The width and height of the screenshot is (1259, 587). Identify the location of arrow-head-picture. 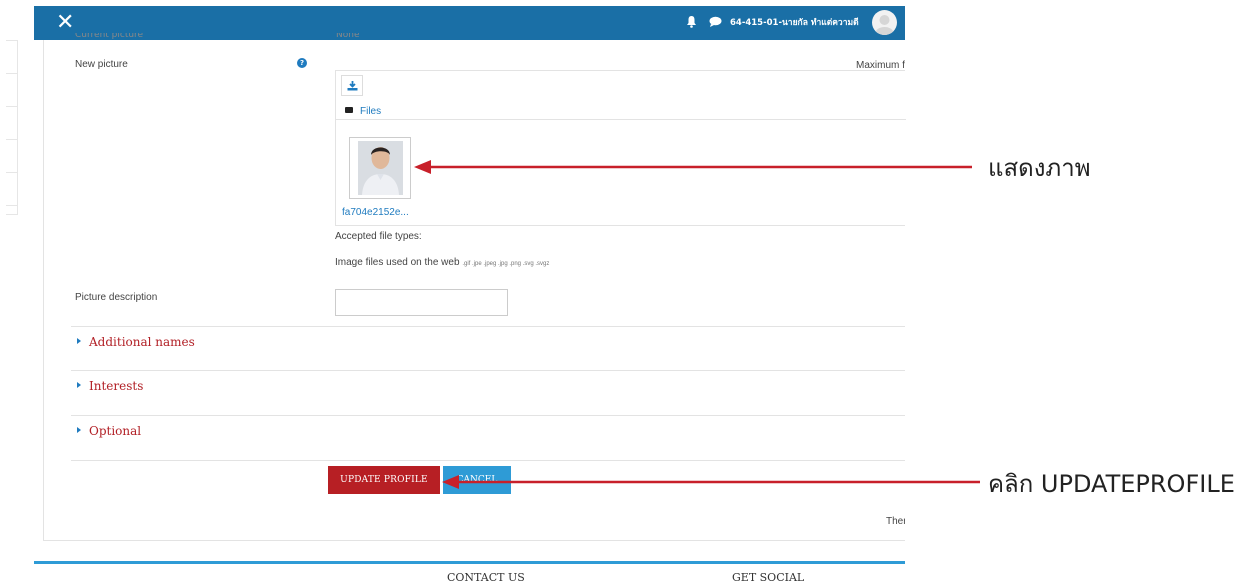
(422, 167).